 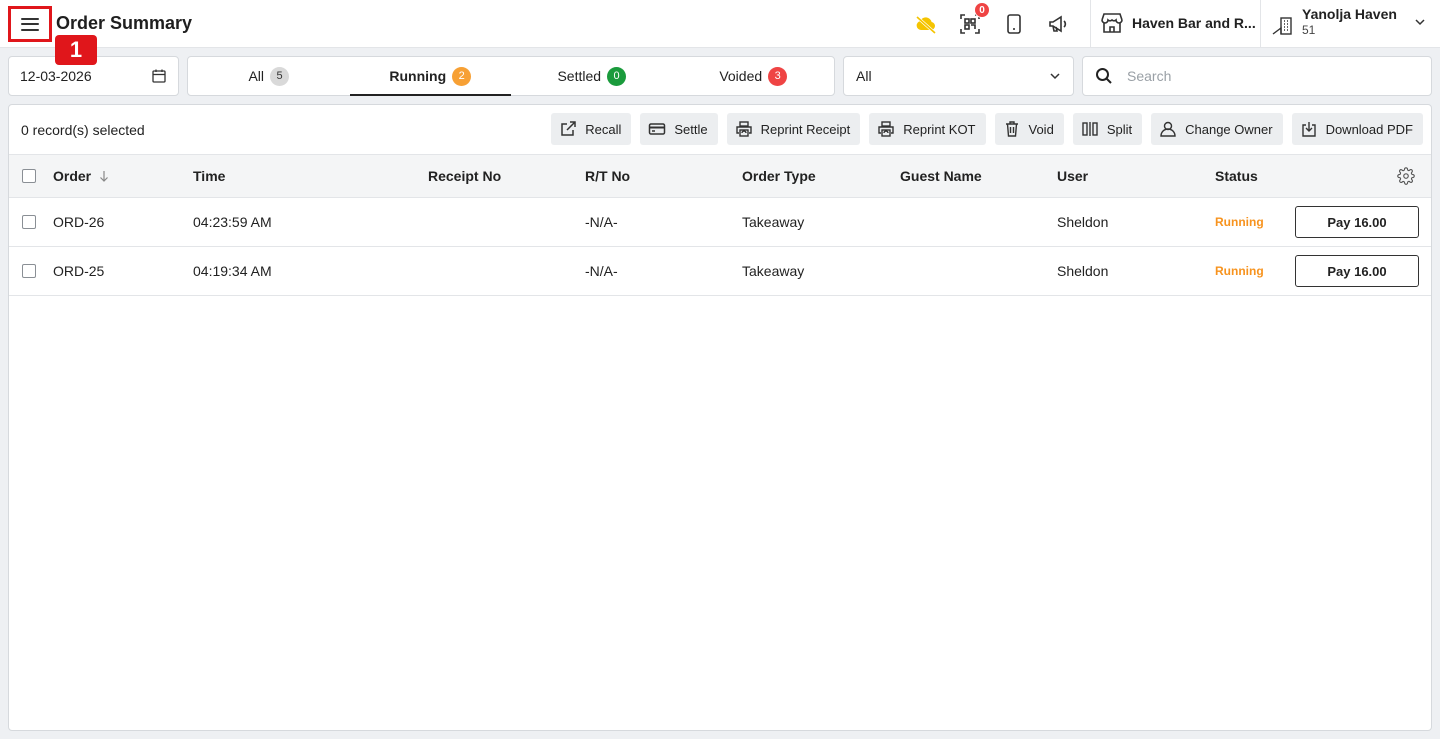 I want to click on reprint-receipt-button: Reprint Receipt, so click(x=793, y=129).